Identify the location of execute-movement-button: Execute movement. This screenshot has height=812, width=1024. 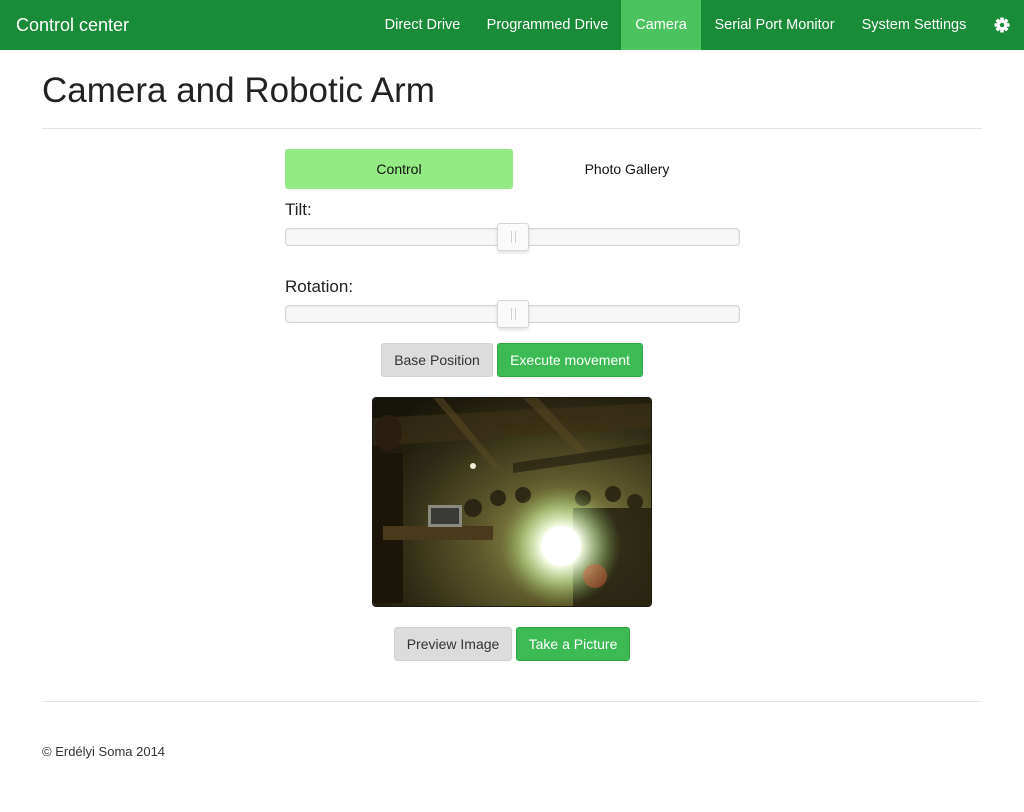
(570, 360).